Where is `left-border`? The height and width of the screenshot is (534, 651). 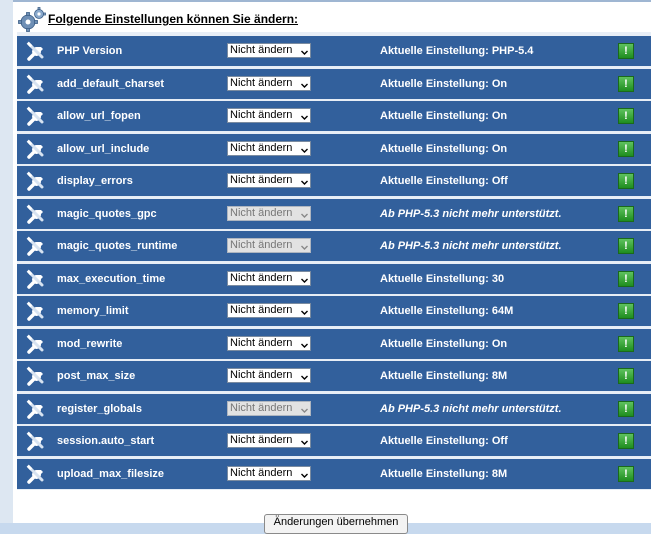
left-border is located at coordinates (6, 261).